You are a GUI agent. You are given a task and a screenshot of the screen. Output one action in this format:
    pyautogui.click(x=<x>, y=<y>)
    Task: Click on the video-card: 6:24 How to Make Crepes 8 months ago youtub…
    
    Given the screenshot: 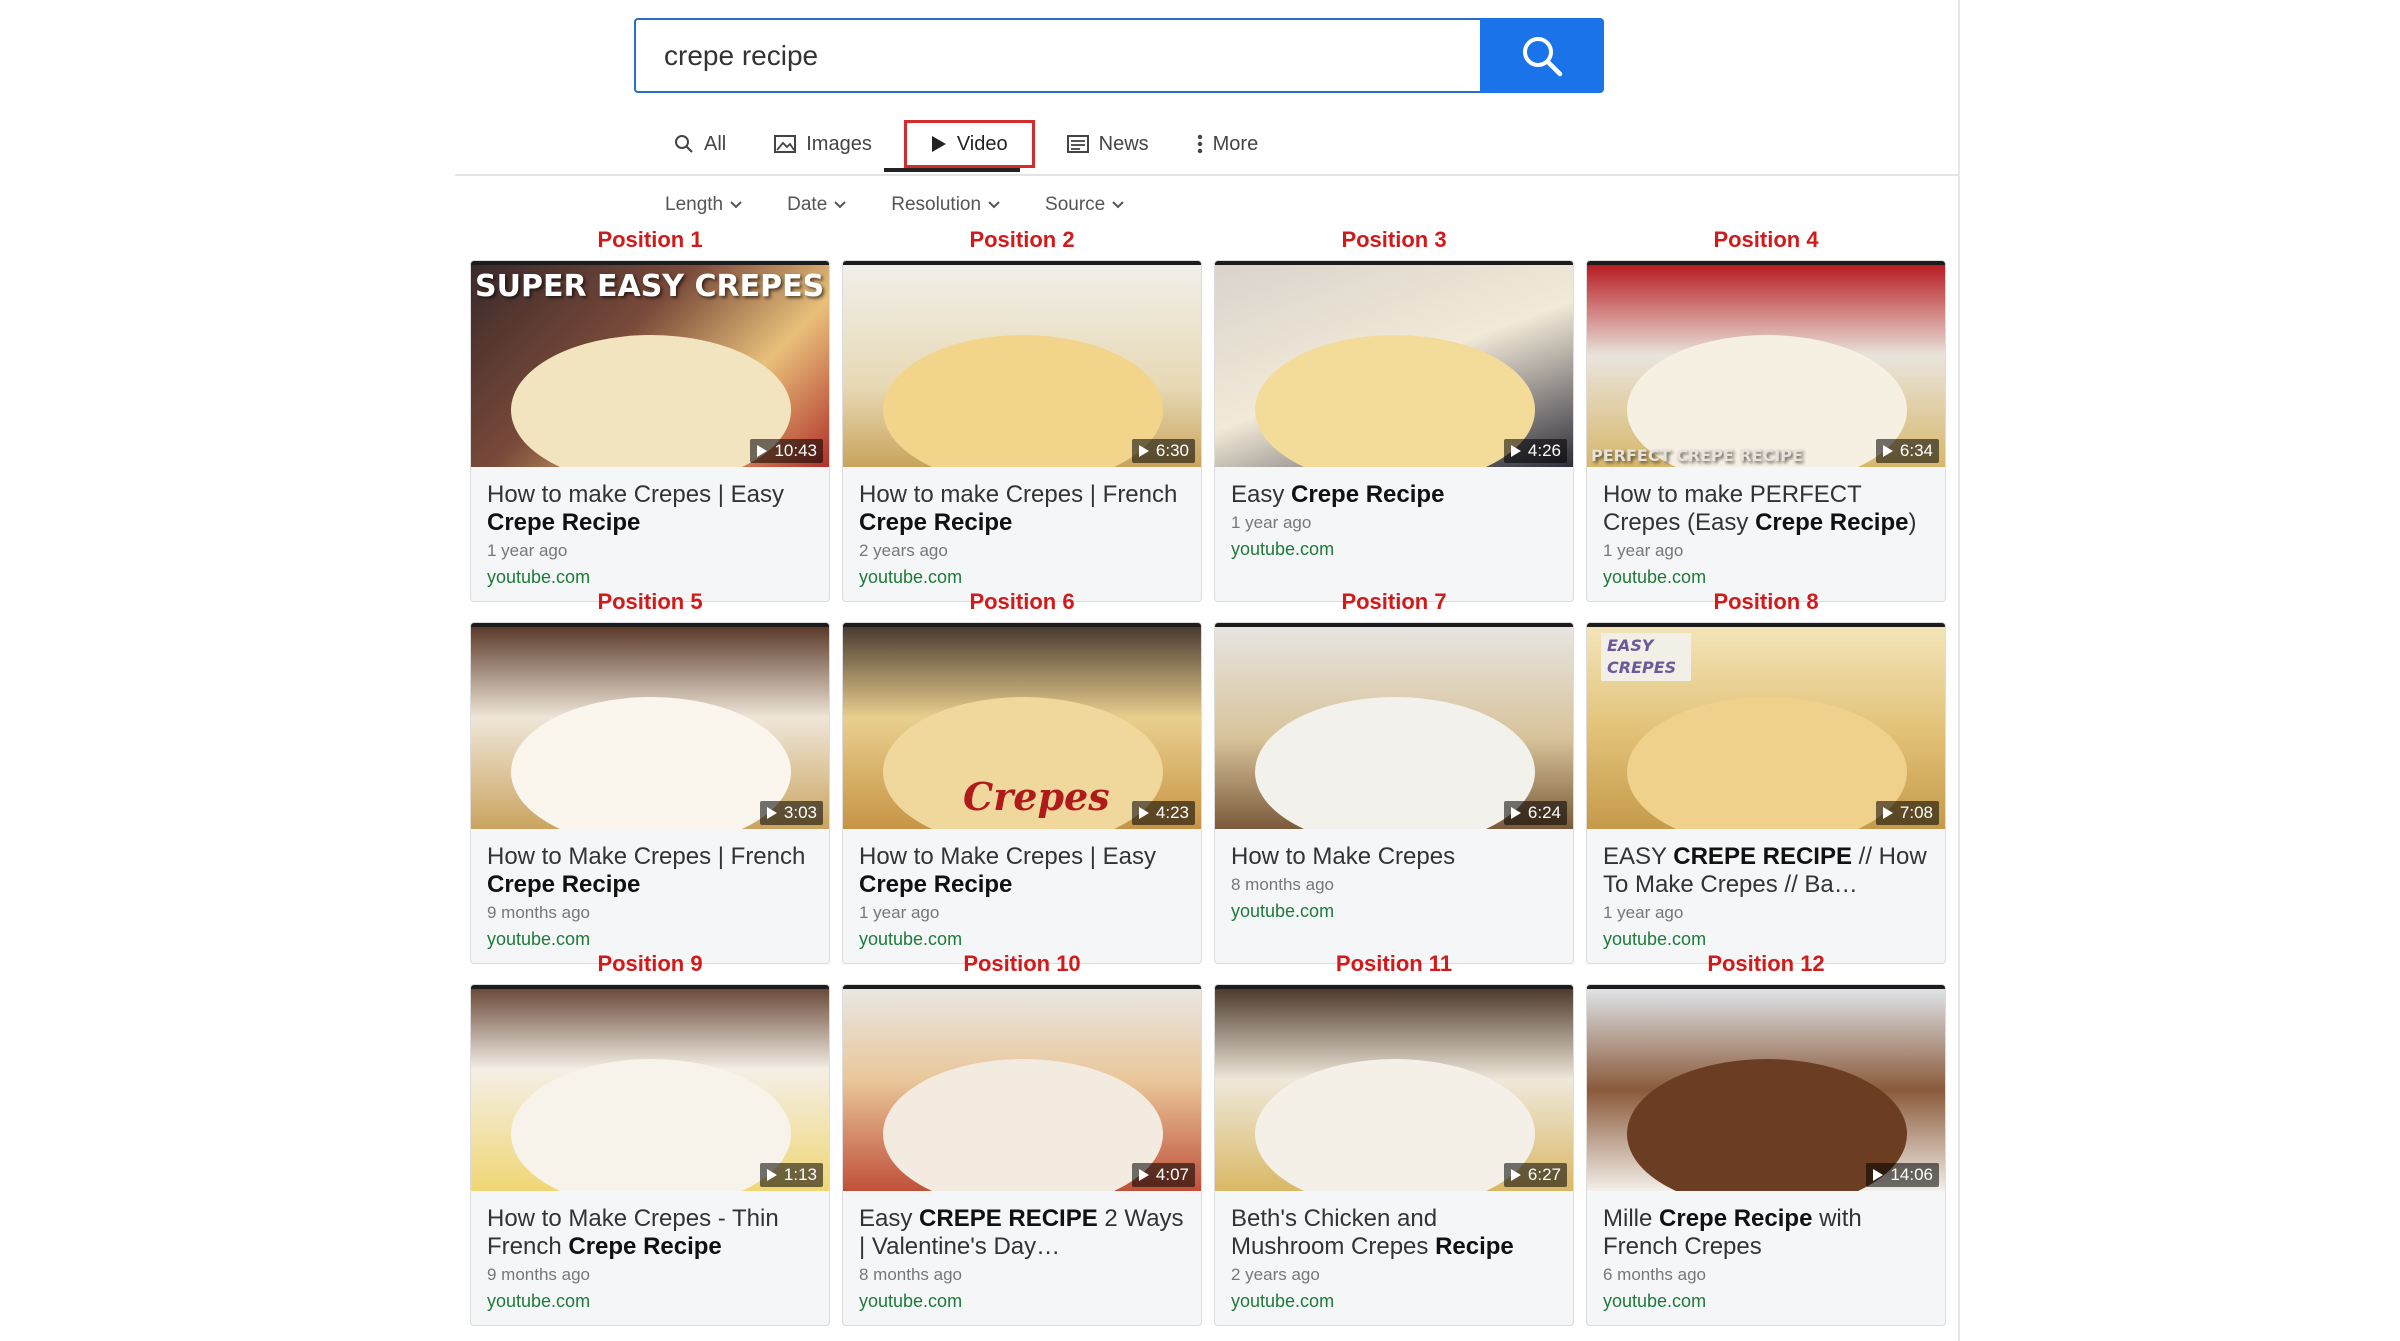 What is the action you would take?
    pyautogui.click(x=1394, y=793)
    